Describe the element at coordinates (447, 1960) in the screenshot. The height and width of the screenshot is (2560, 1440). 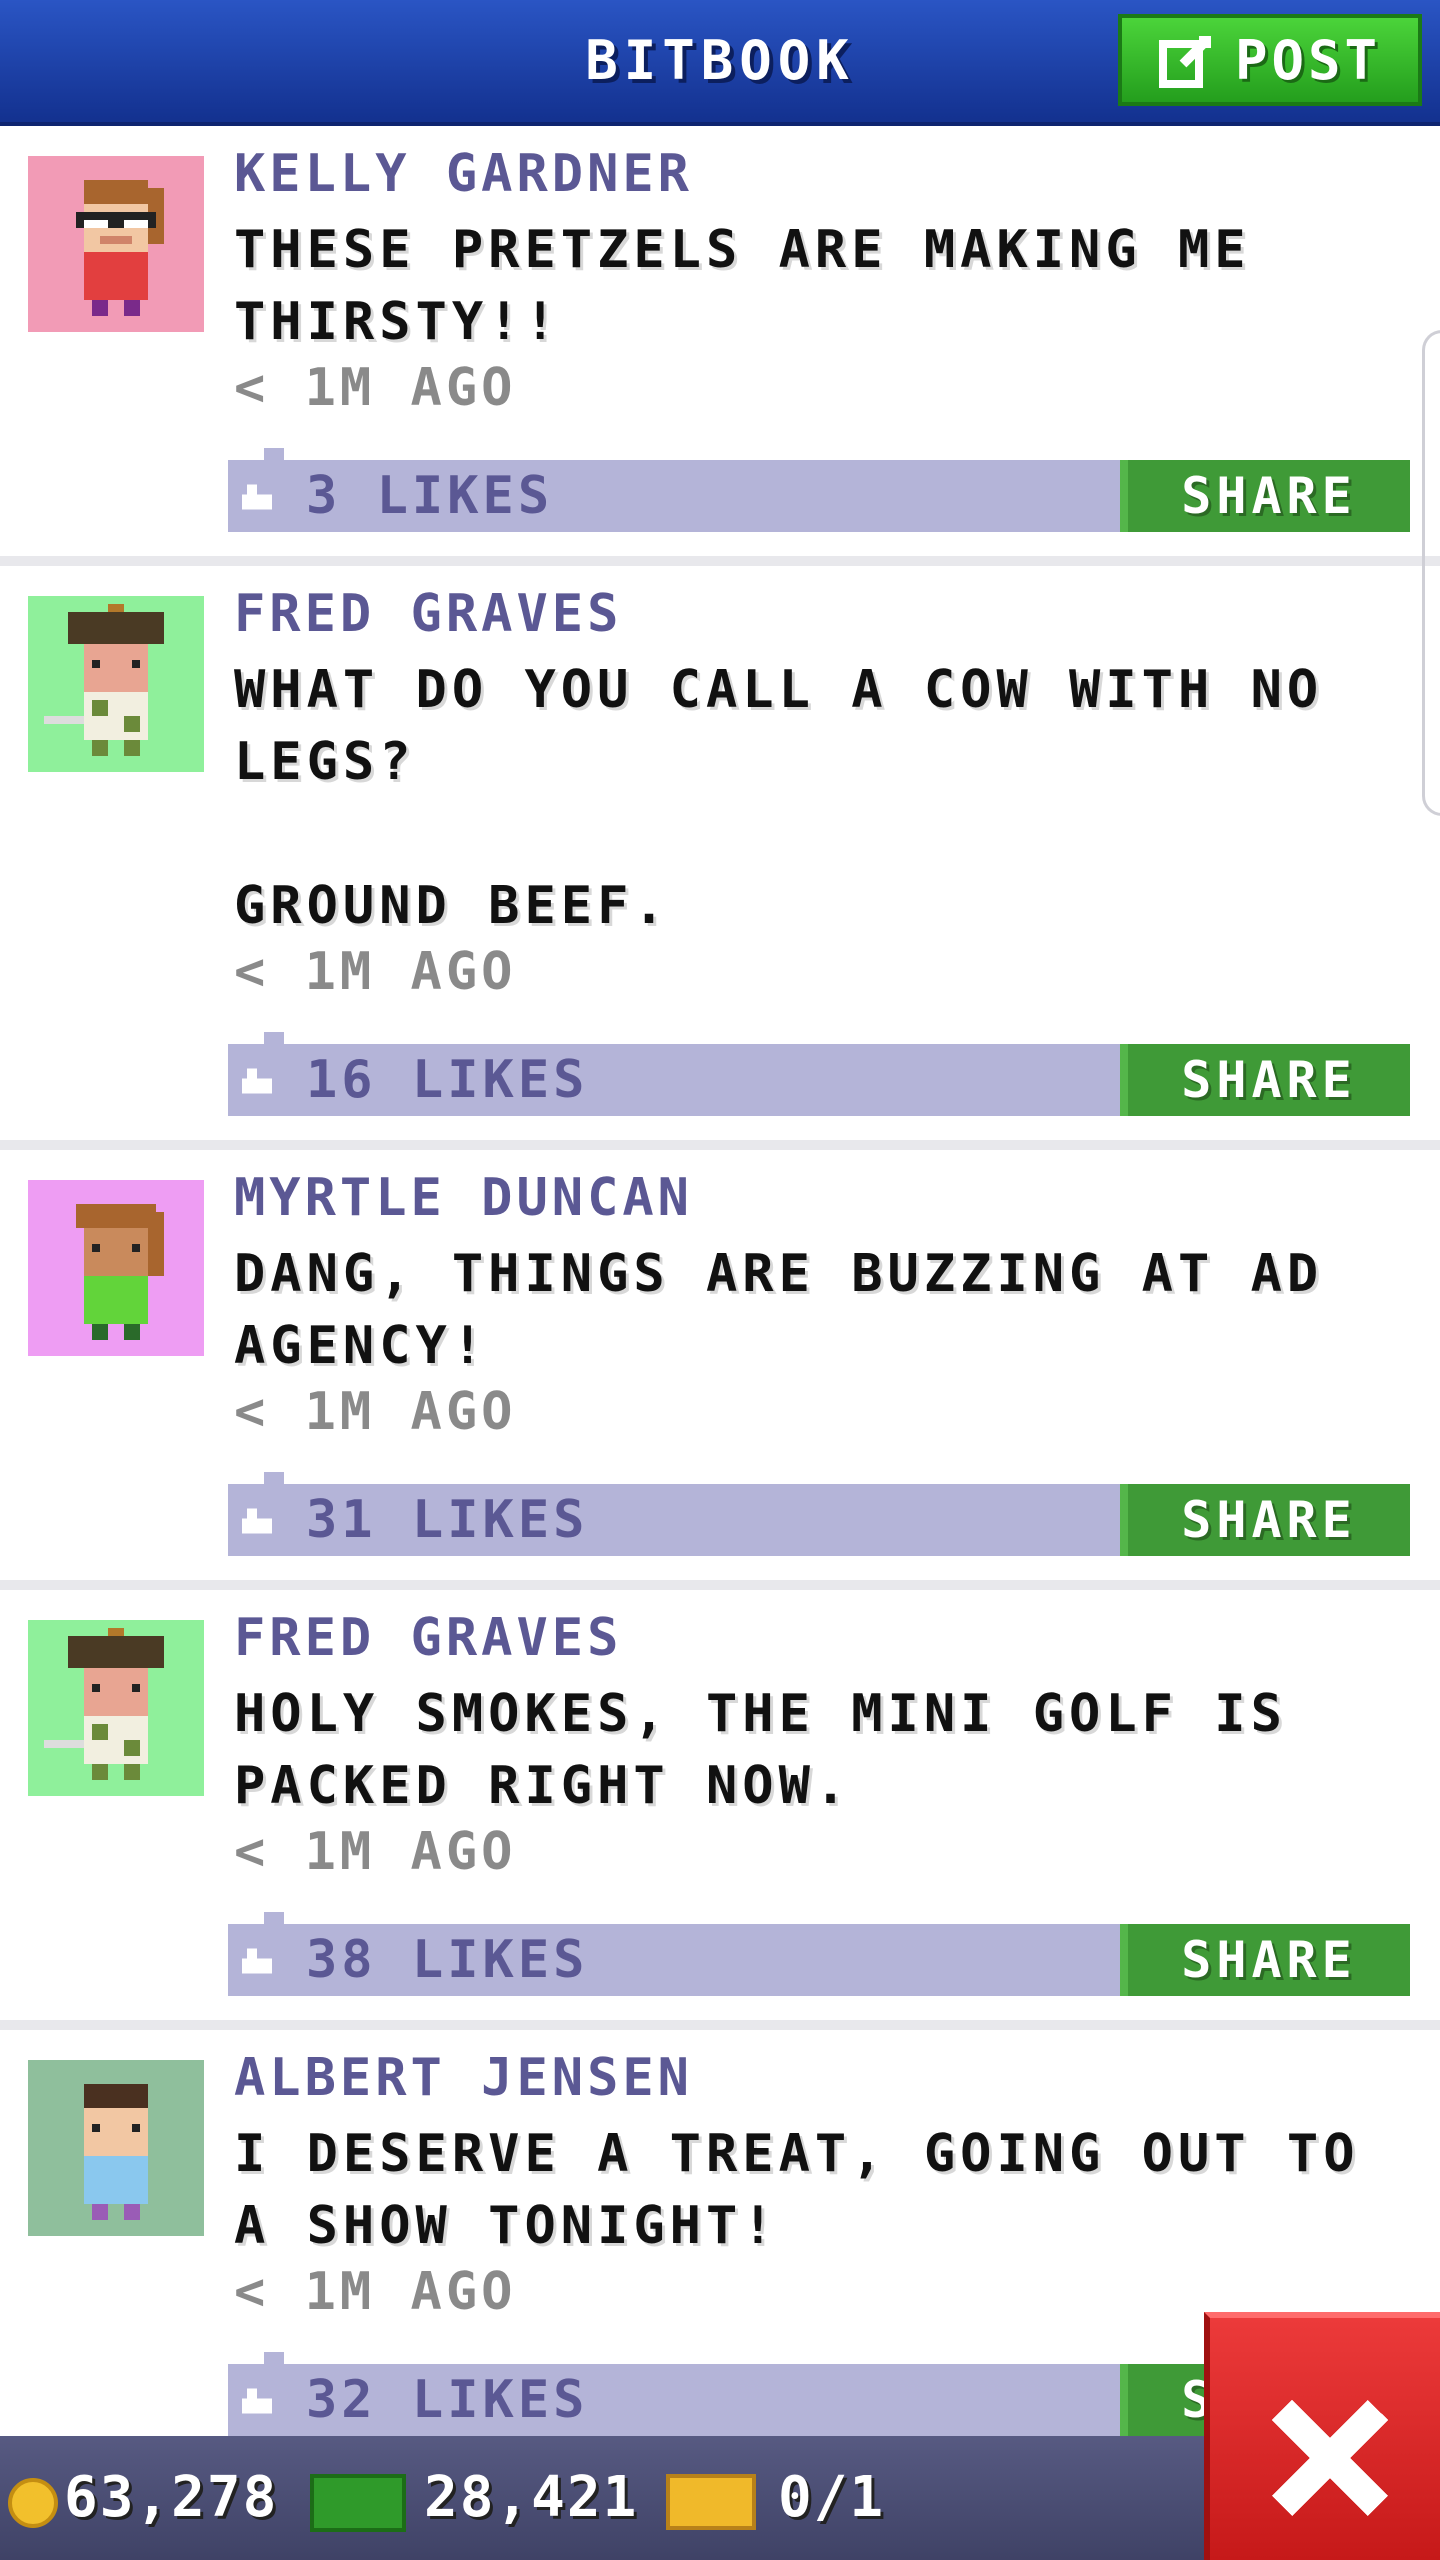
I see `likes-count: 38 LIKES` at that location.